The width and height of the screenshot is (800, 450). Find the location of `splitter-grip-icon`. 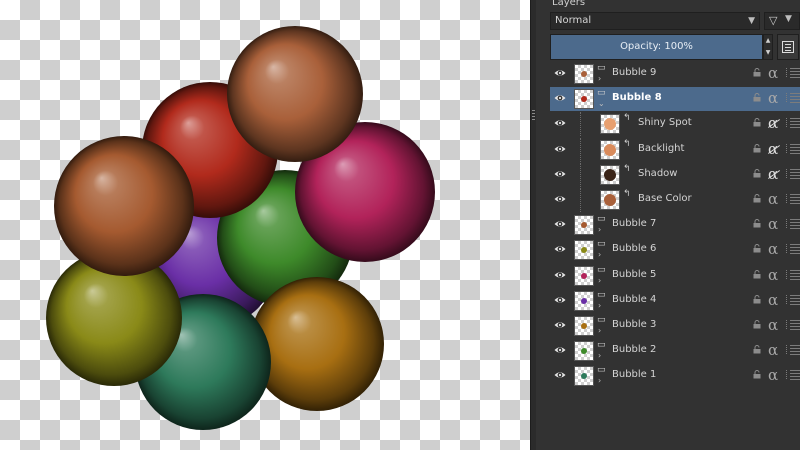

splitter-grip-icon is located at coordinates (533, 116).